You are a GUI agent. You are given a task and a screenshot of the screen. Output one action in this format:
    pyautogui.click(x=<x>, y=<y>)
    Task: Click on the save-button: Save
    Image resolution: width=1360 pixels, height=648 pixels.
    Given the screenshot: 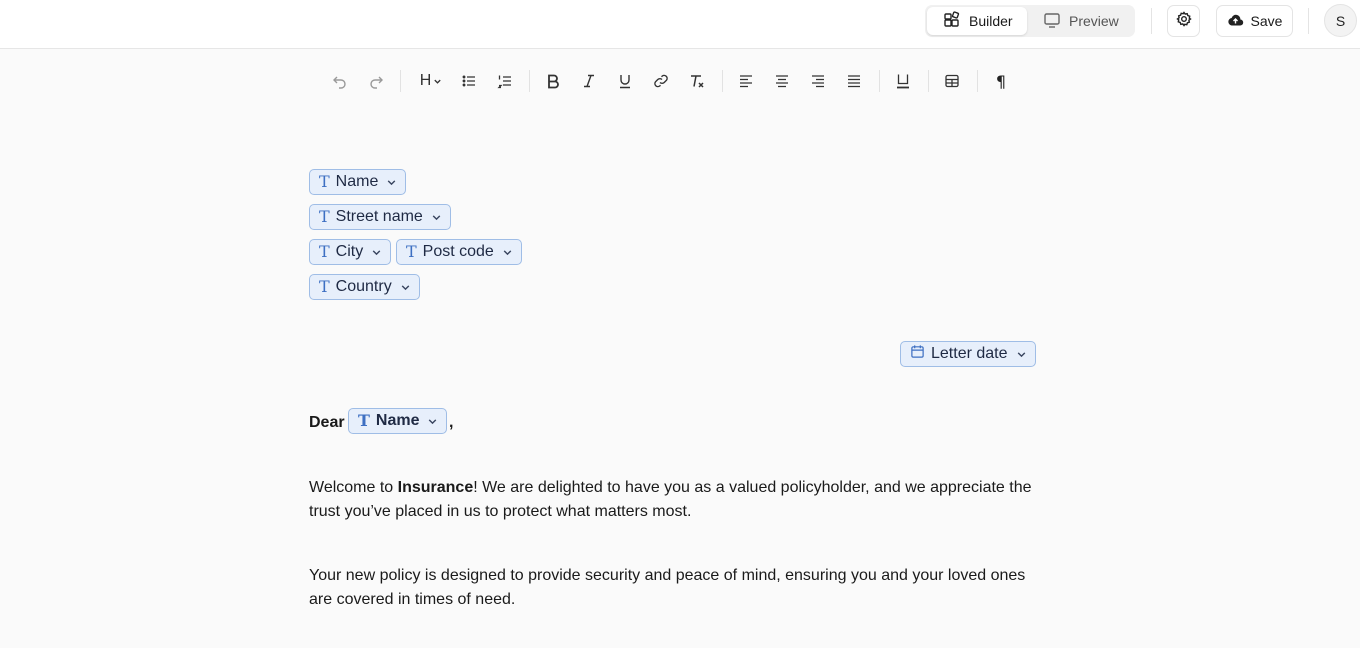 What is the action you would take?
    pyautogui.click(x=1254, y=21)
    